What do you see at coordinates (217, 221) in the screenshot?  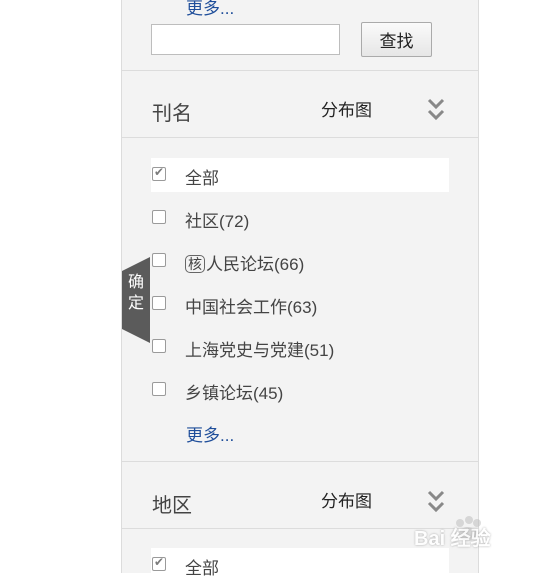 I see `journal-option-label: 社区(72)` at bounding box center [217, 221].